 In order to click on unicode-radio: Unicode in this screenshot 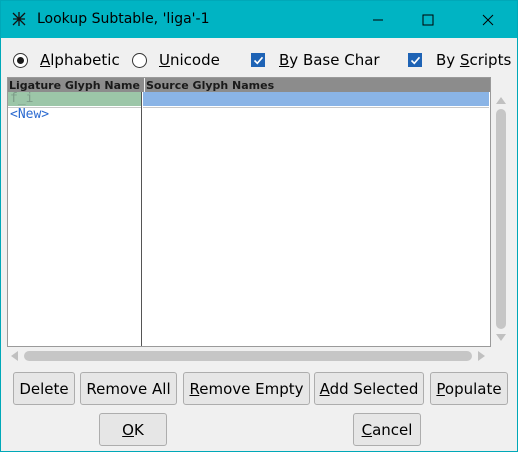, I will do `click(176, 60)`.